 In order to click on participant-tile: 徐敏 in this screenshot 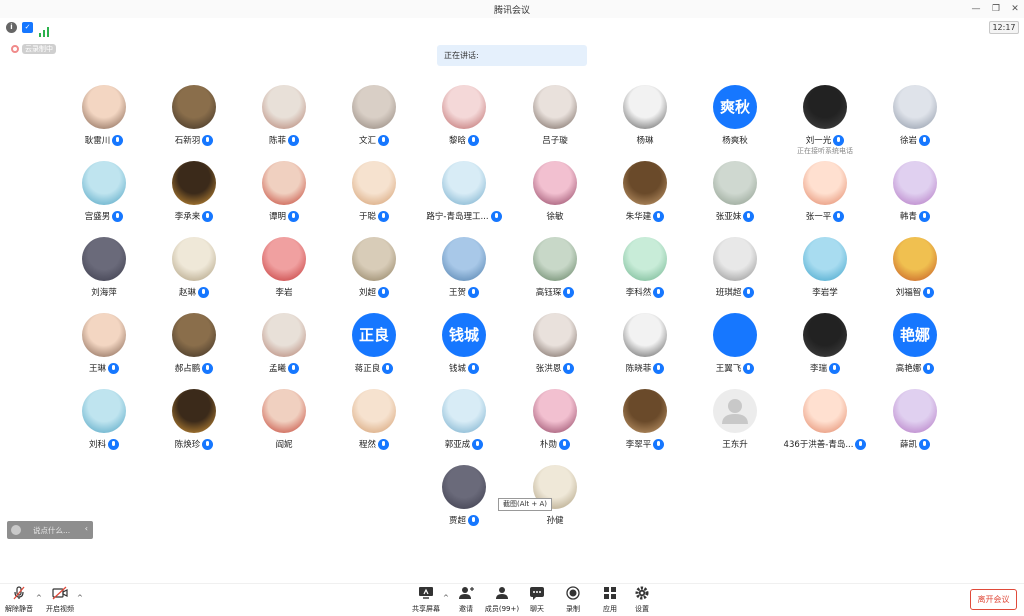, I will do `click(555, 198)`.